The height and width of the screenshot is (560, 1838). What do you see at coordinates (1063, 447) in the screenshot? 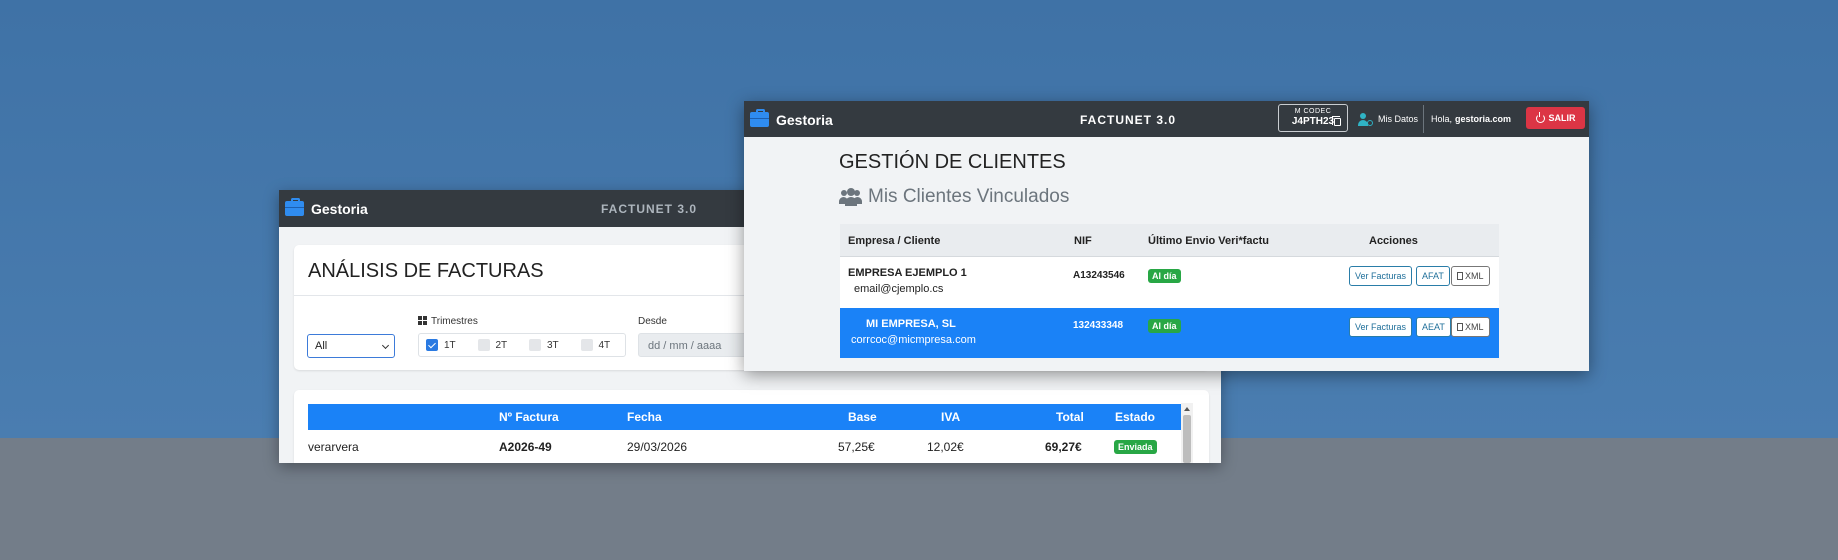
I see `row-total: 69,27€` at bounding box center [1063, 447].